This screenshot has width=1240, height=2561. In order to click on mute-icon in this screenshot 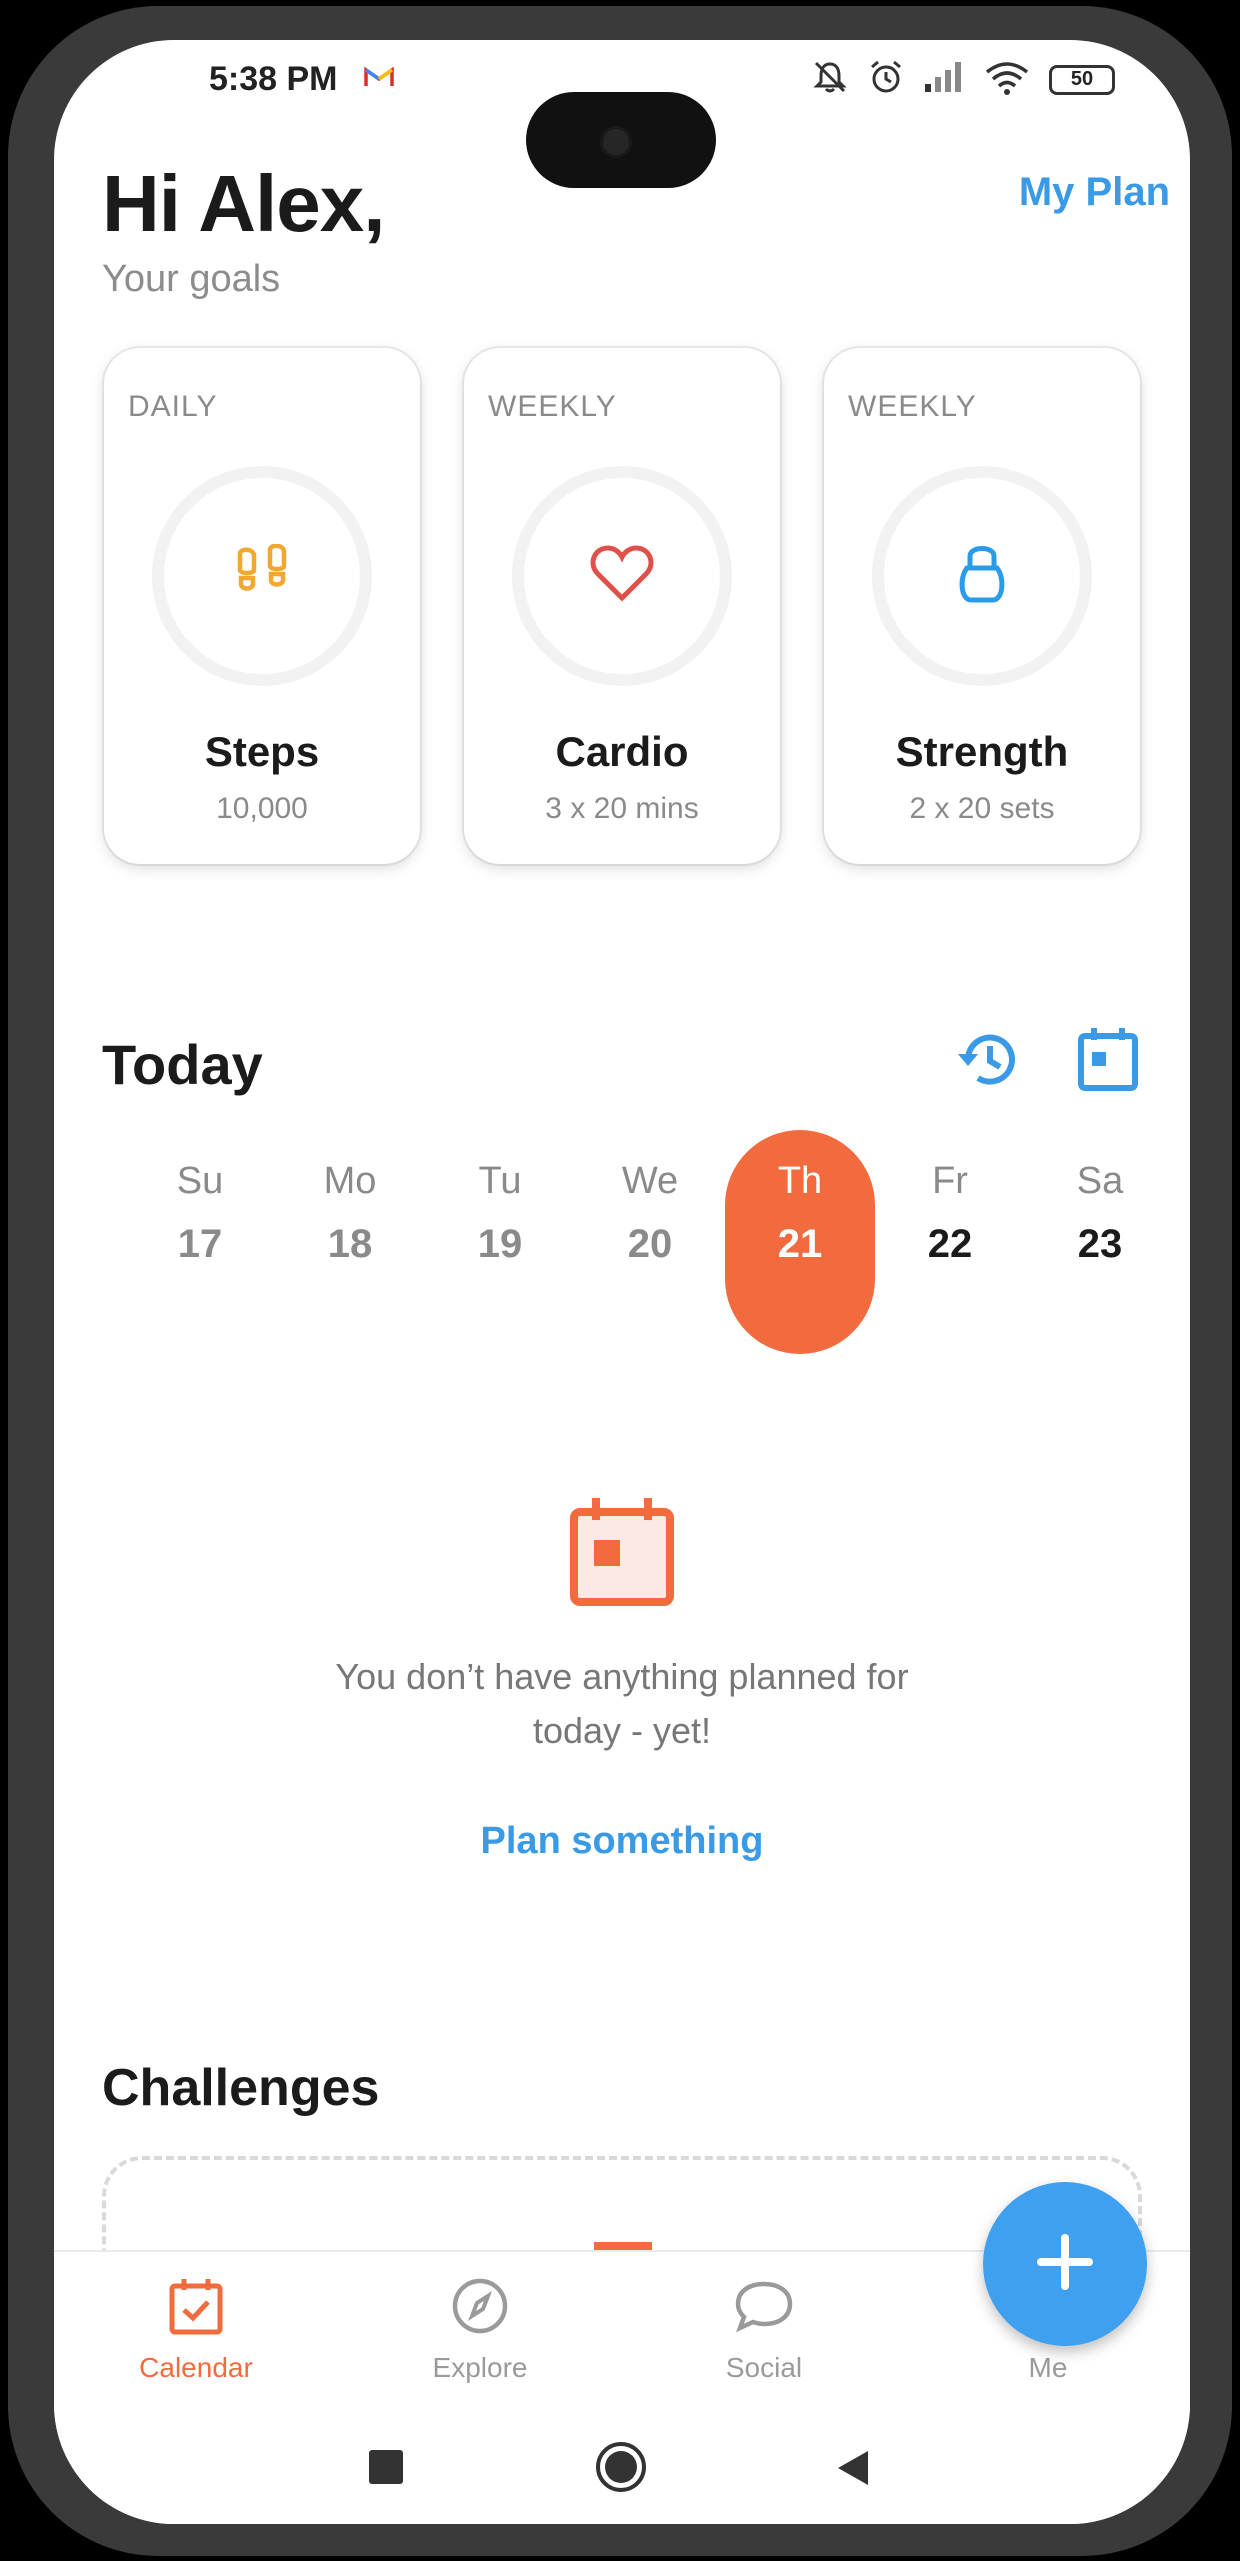, I will do `click(830, 79)`.